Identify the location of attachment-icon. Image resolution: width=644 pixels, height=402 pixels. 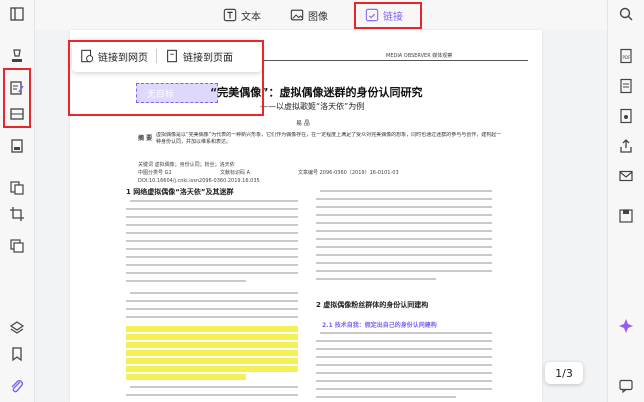
(17, 386).